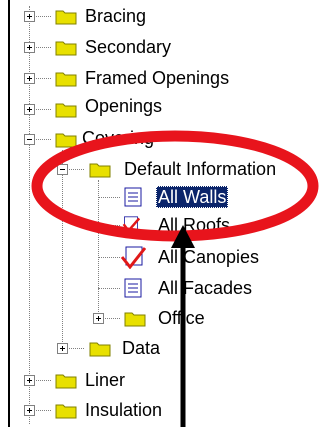 The width and height of the screenshot is (326, 427). Describe the element at coordinates (194, 225) in the screenshot. I see `tree-item-label: All Roofs` at that location.